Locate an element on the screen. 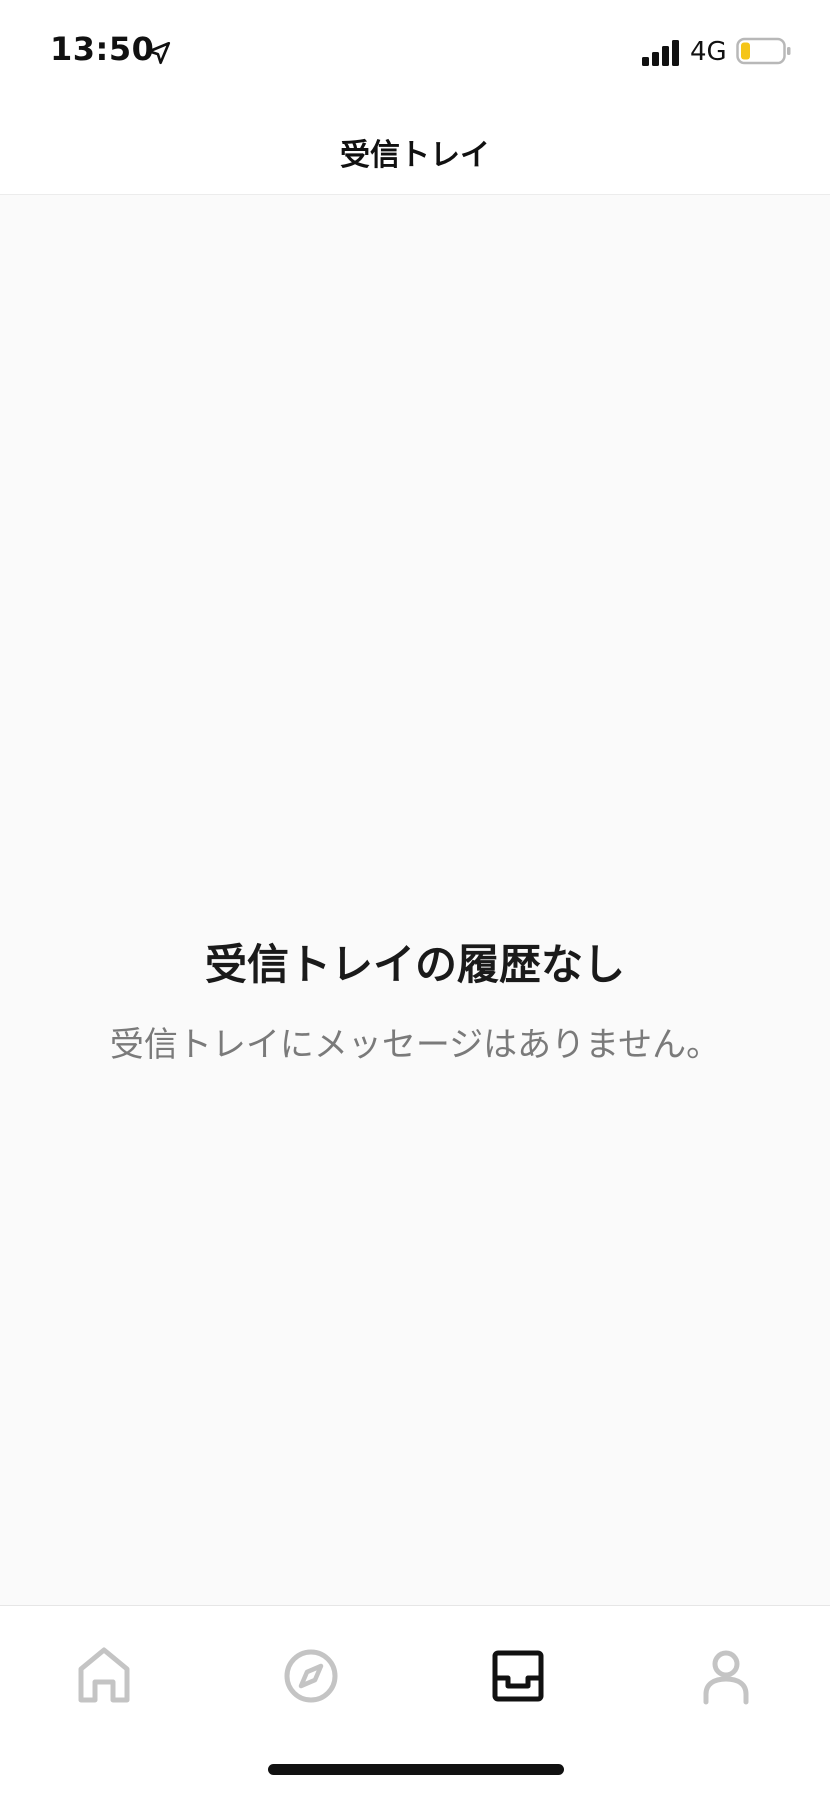 This screenshot has width=830, height=1796. tab-home is located at coordinates (104, 1676).